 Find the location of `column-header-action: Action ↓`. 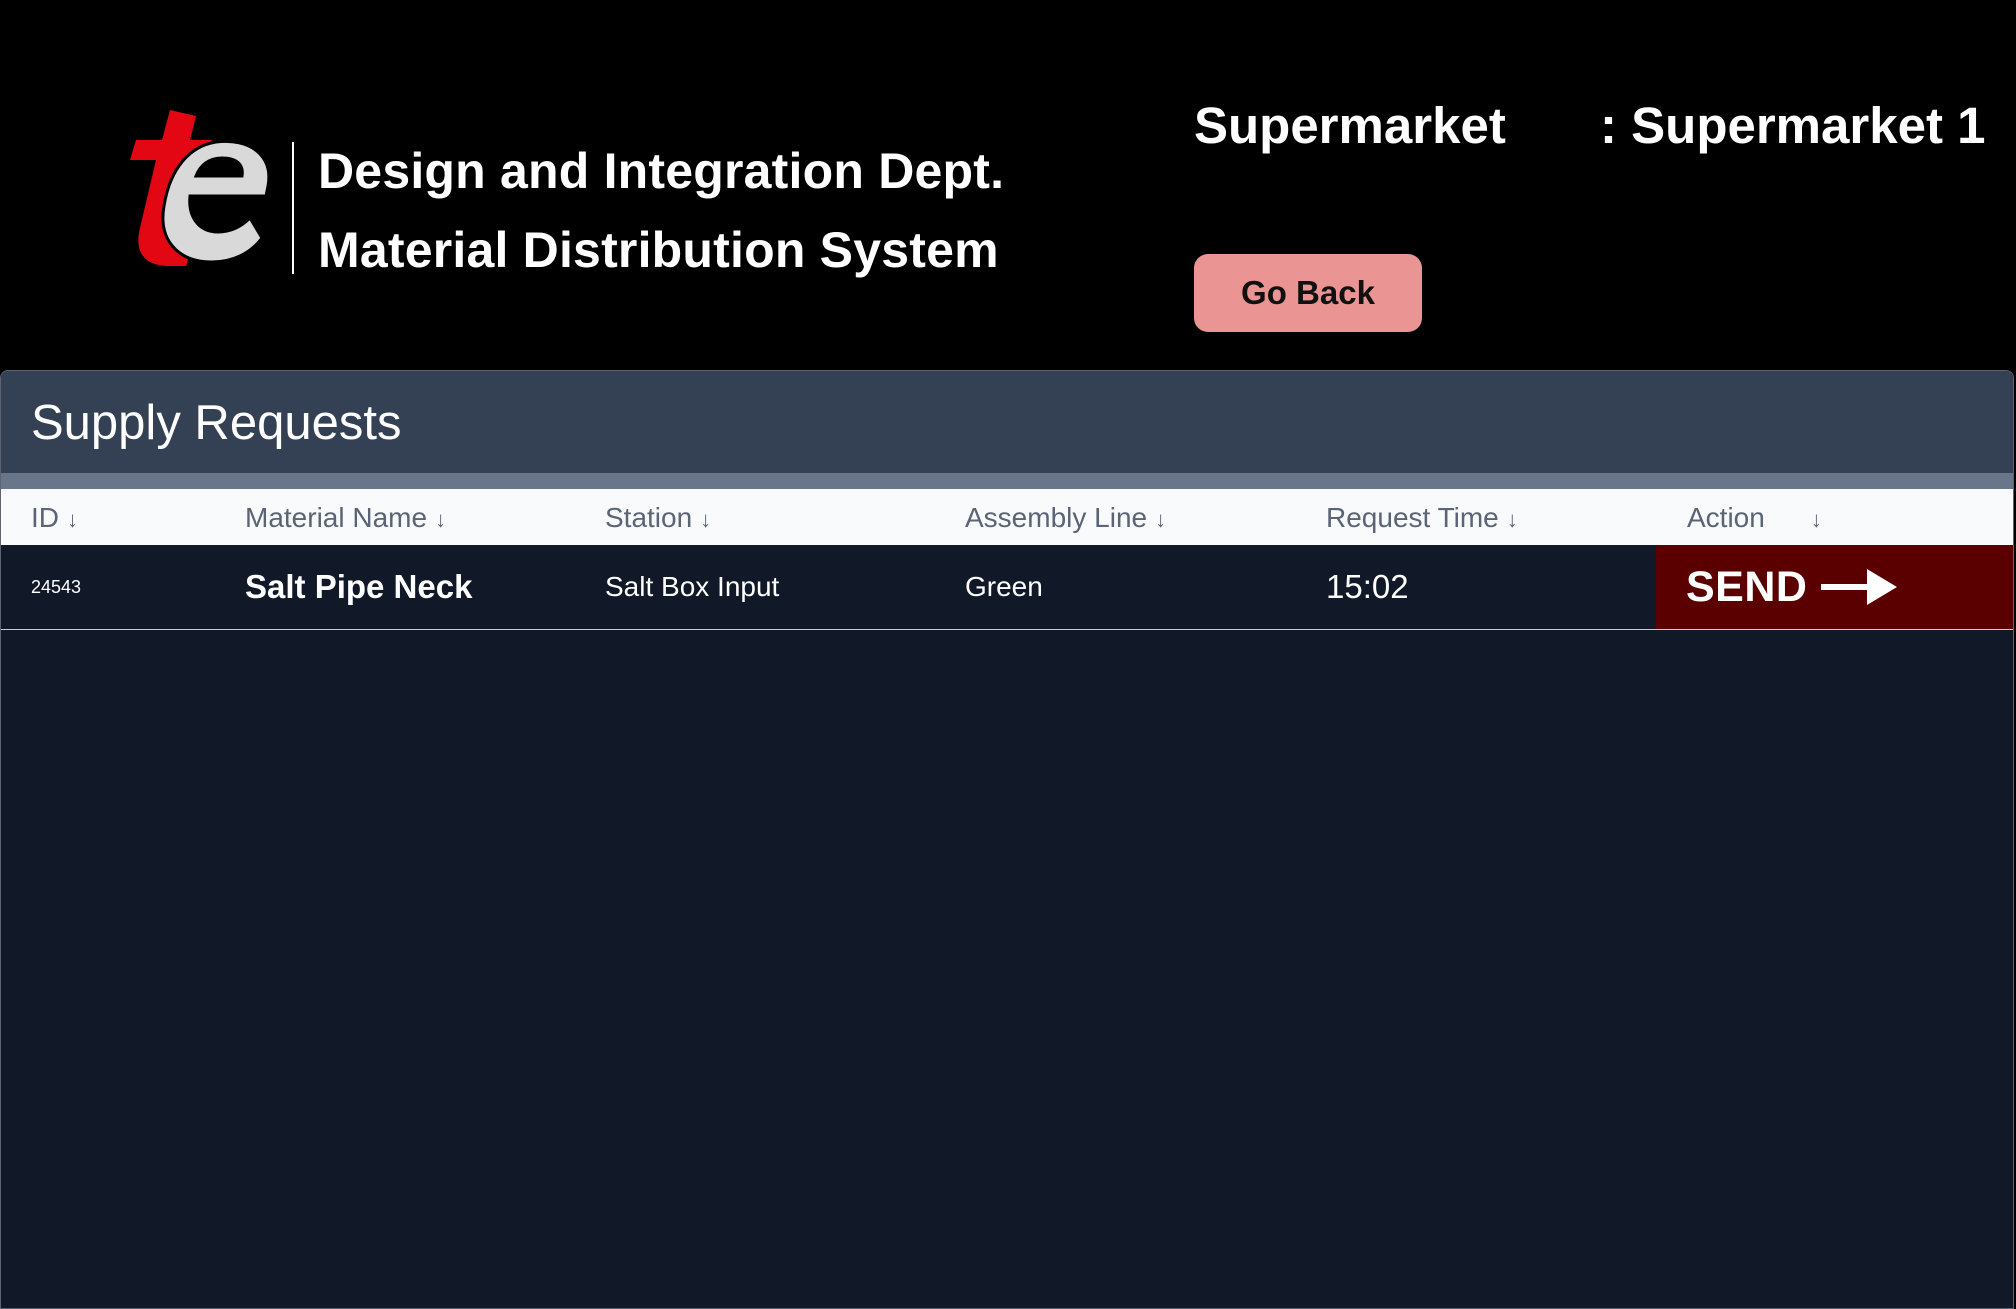

column-header-action: Action ↓ is located at coordinates (1754, 518).